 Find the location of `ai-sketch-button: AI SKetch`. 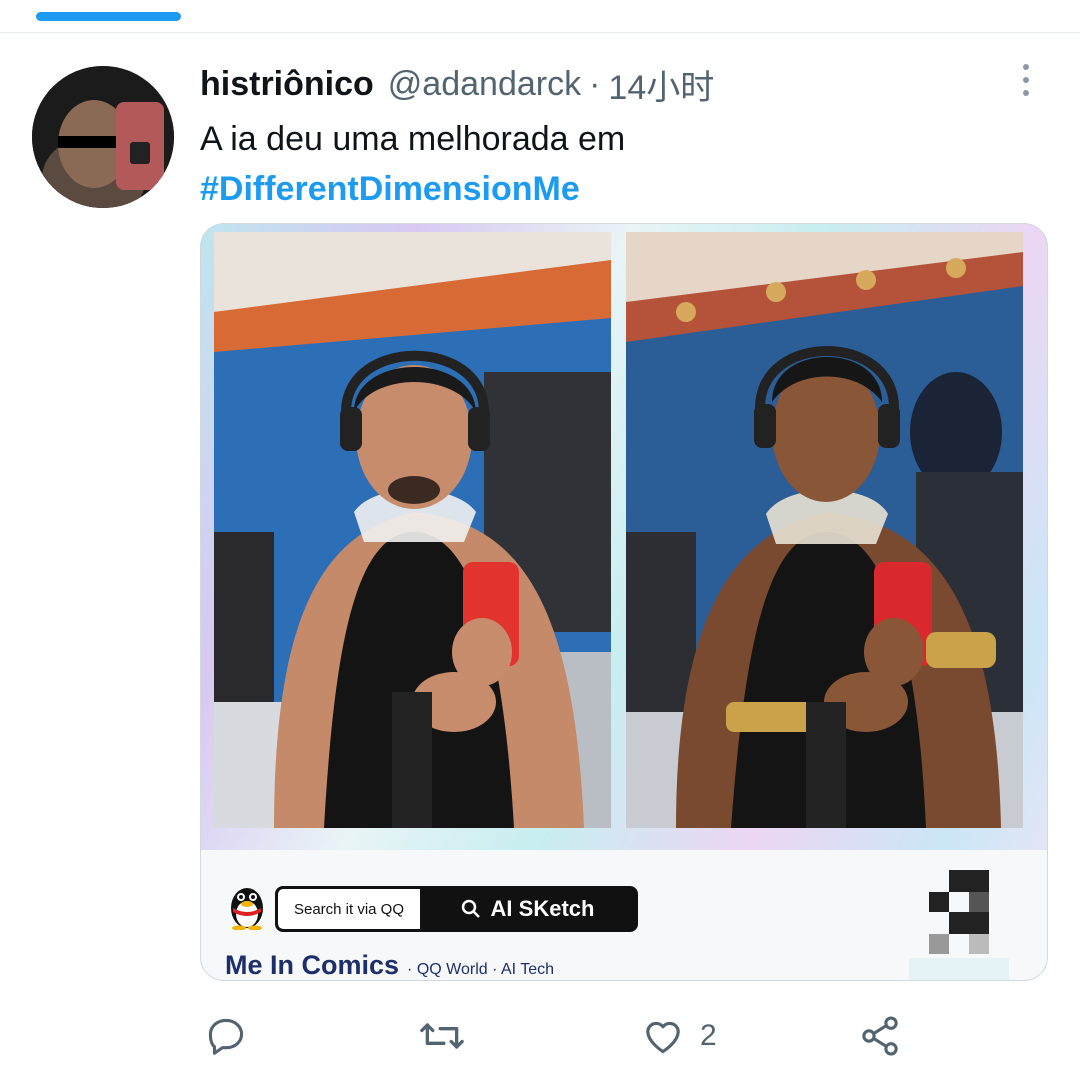

ai-sketch-button: AI SKetch is located at coordinates (527, 909).